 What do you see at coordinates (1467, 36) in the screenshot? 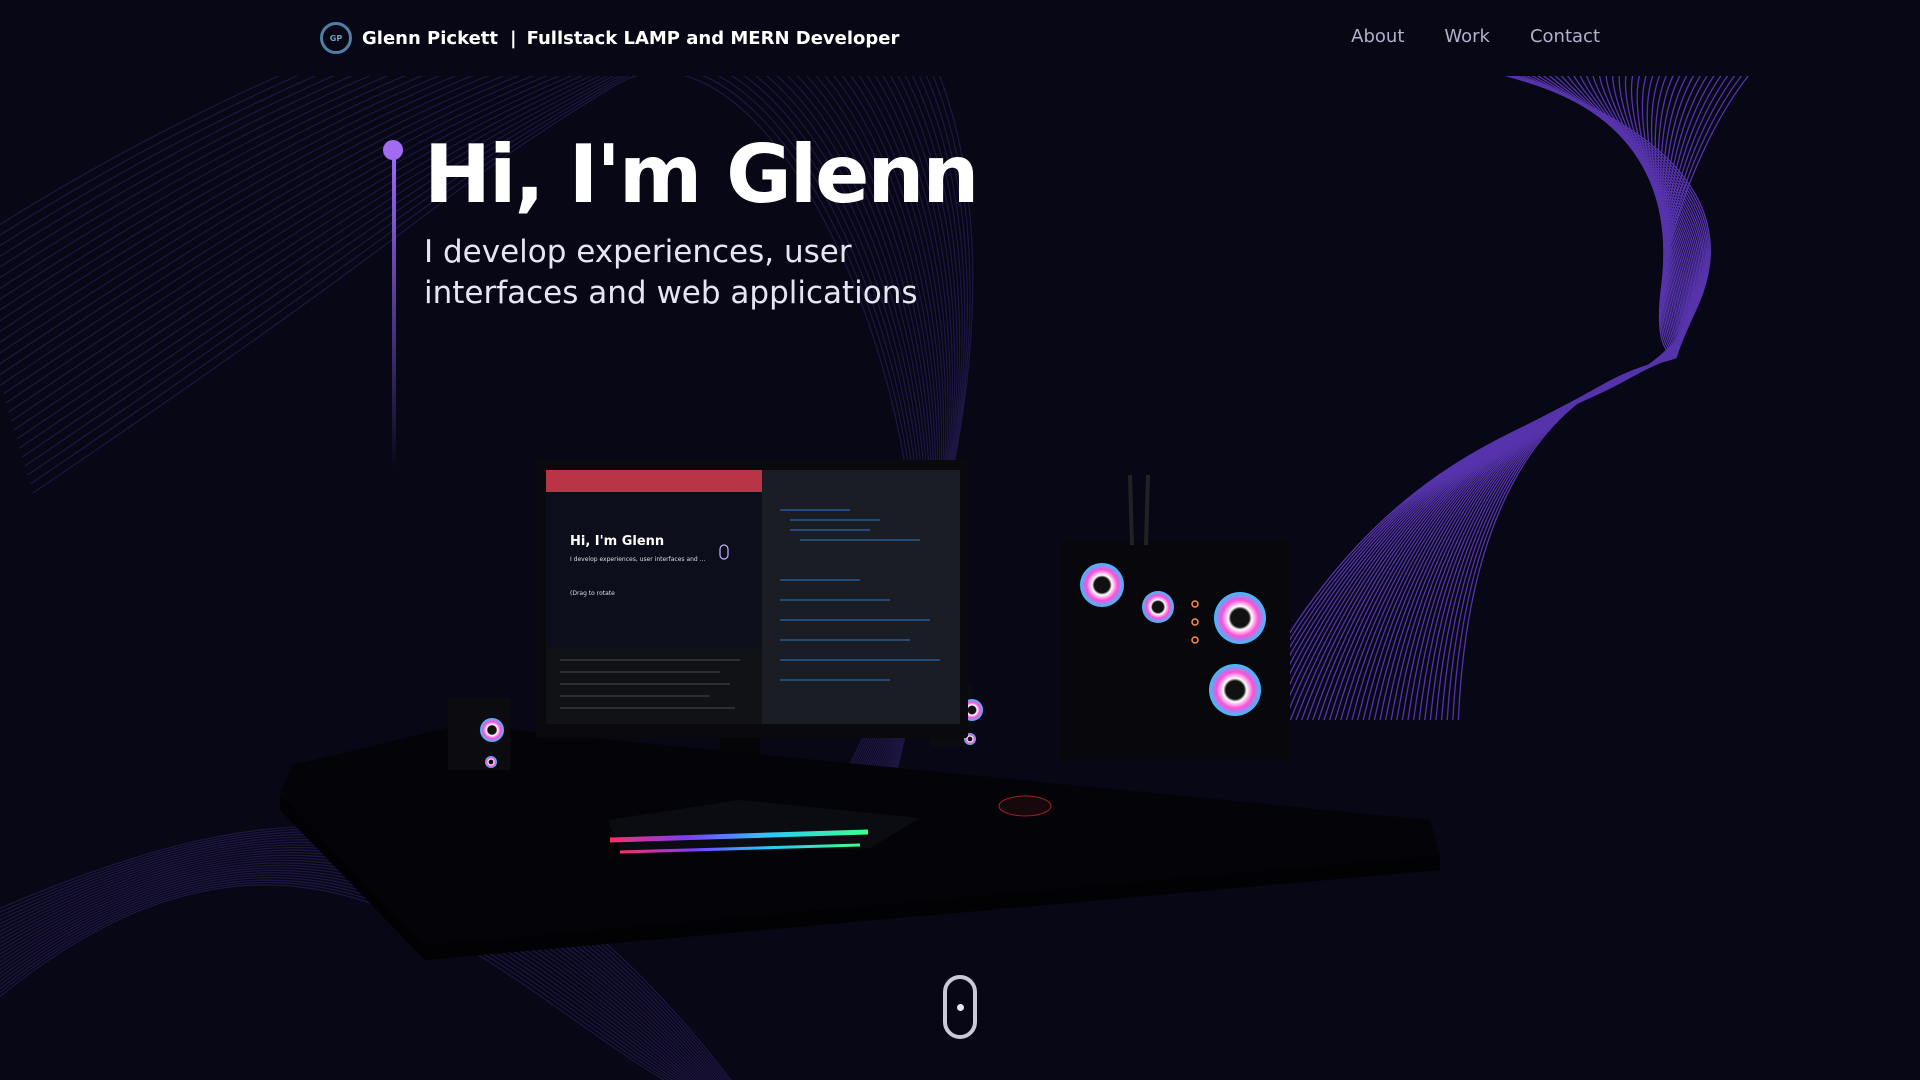
I see `nav-work: Work` at bounding box center [1467, 36].